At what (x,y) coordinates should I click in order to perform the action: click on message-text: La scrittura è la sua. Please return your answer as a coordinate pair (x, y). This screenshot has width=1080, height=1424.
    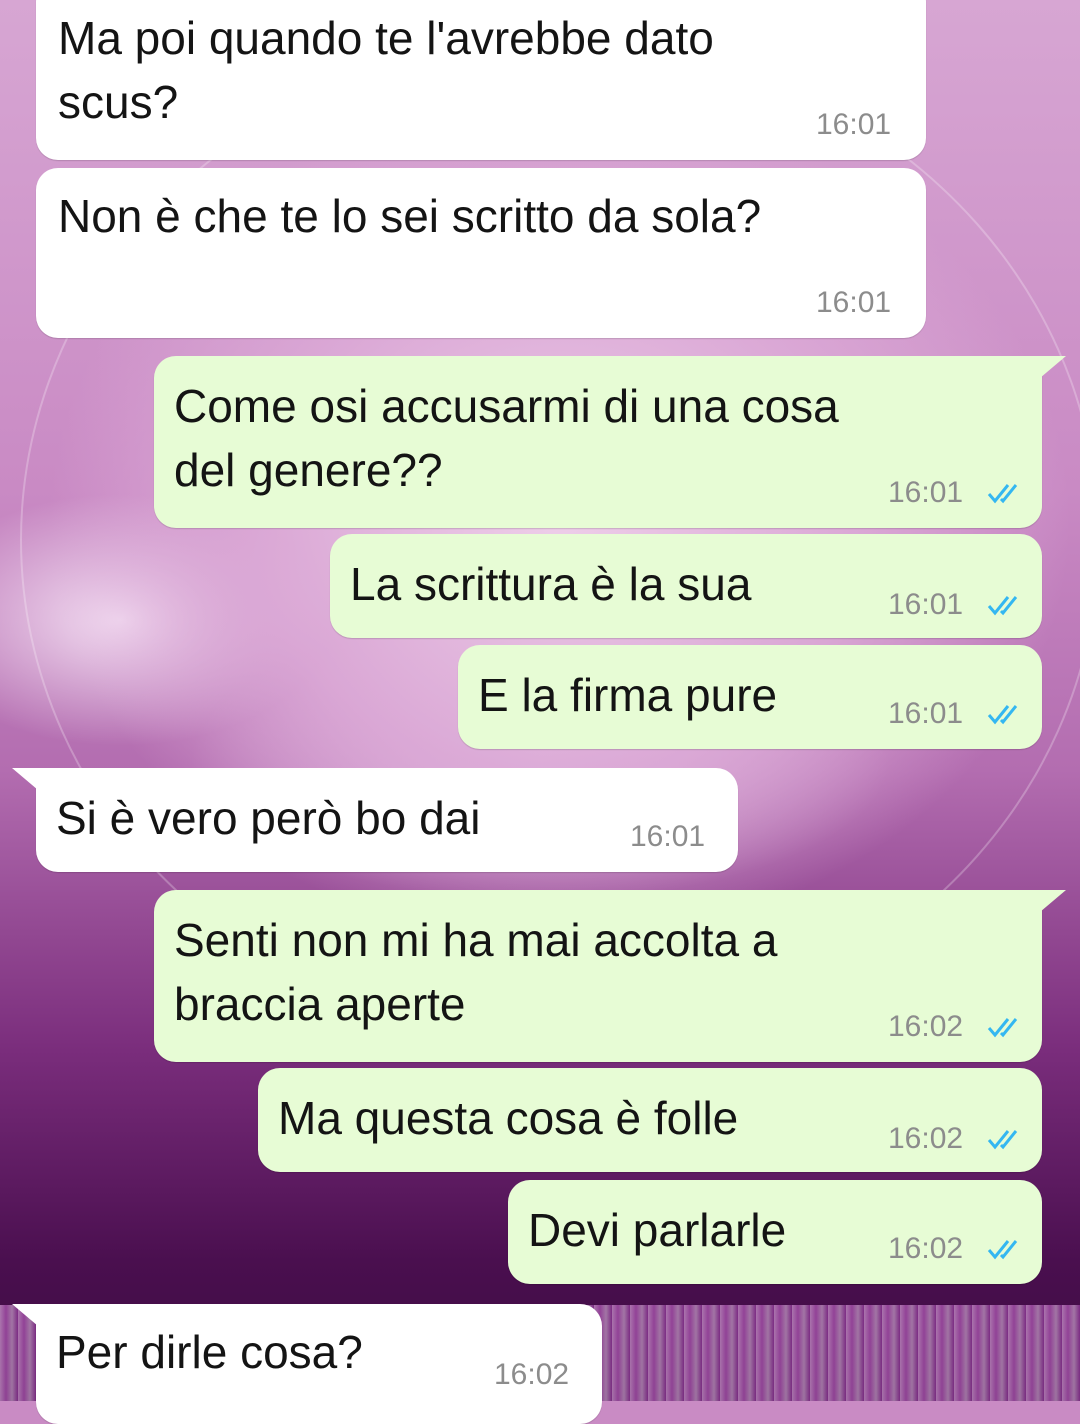
    Looking at the image, I should click on (551, 584).